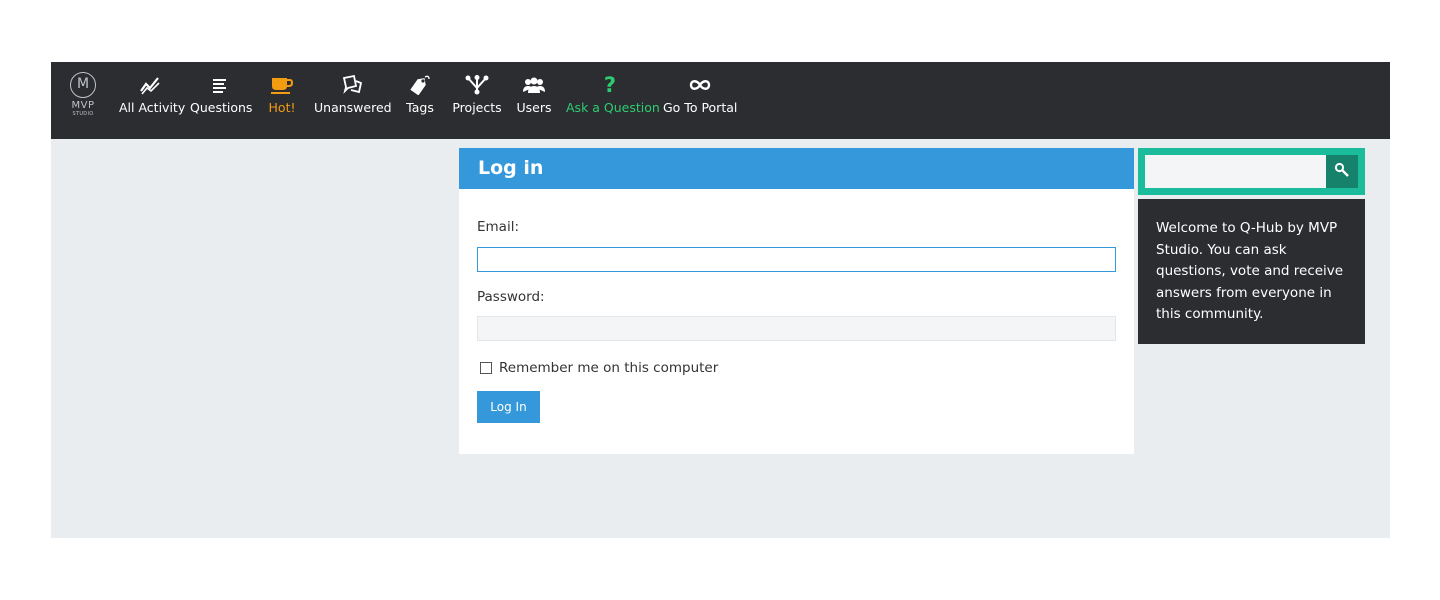 The width and height of the screenshot is (1440, 600). What do you see at coordinates (610, 85) in the screenshot?
I see `question-mark-icon: ?` at bounding box center [610, 85].